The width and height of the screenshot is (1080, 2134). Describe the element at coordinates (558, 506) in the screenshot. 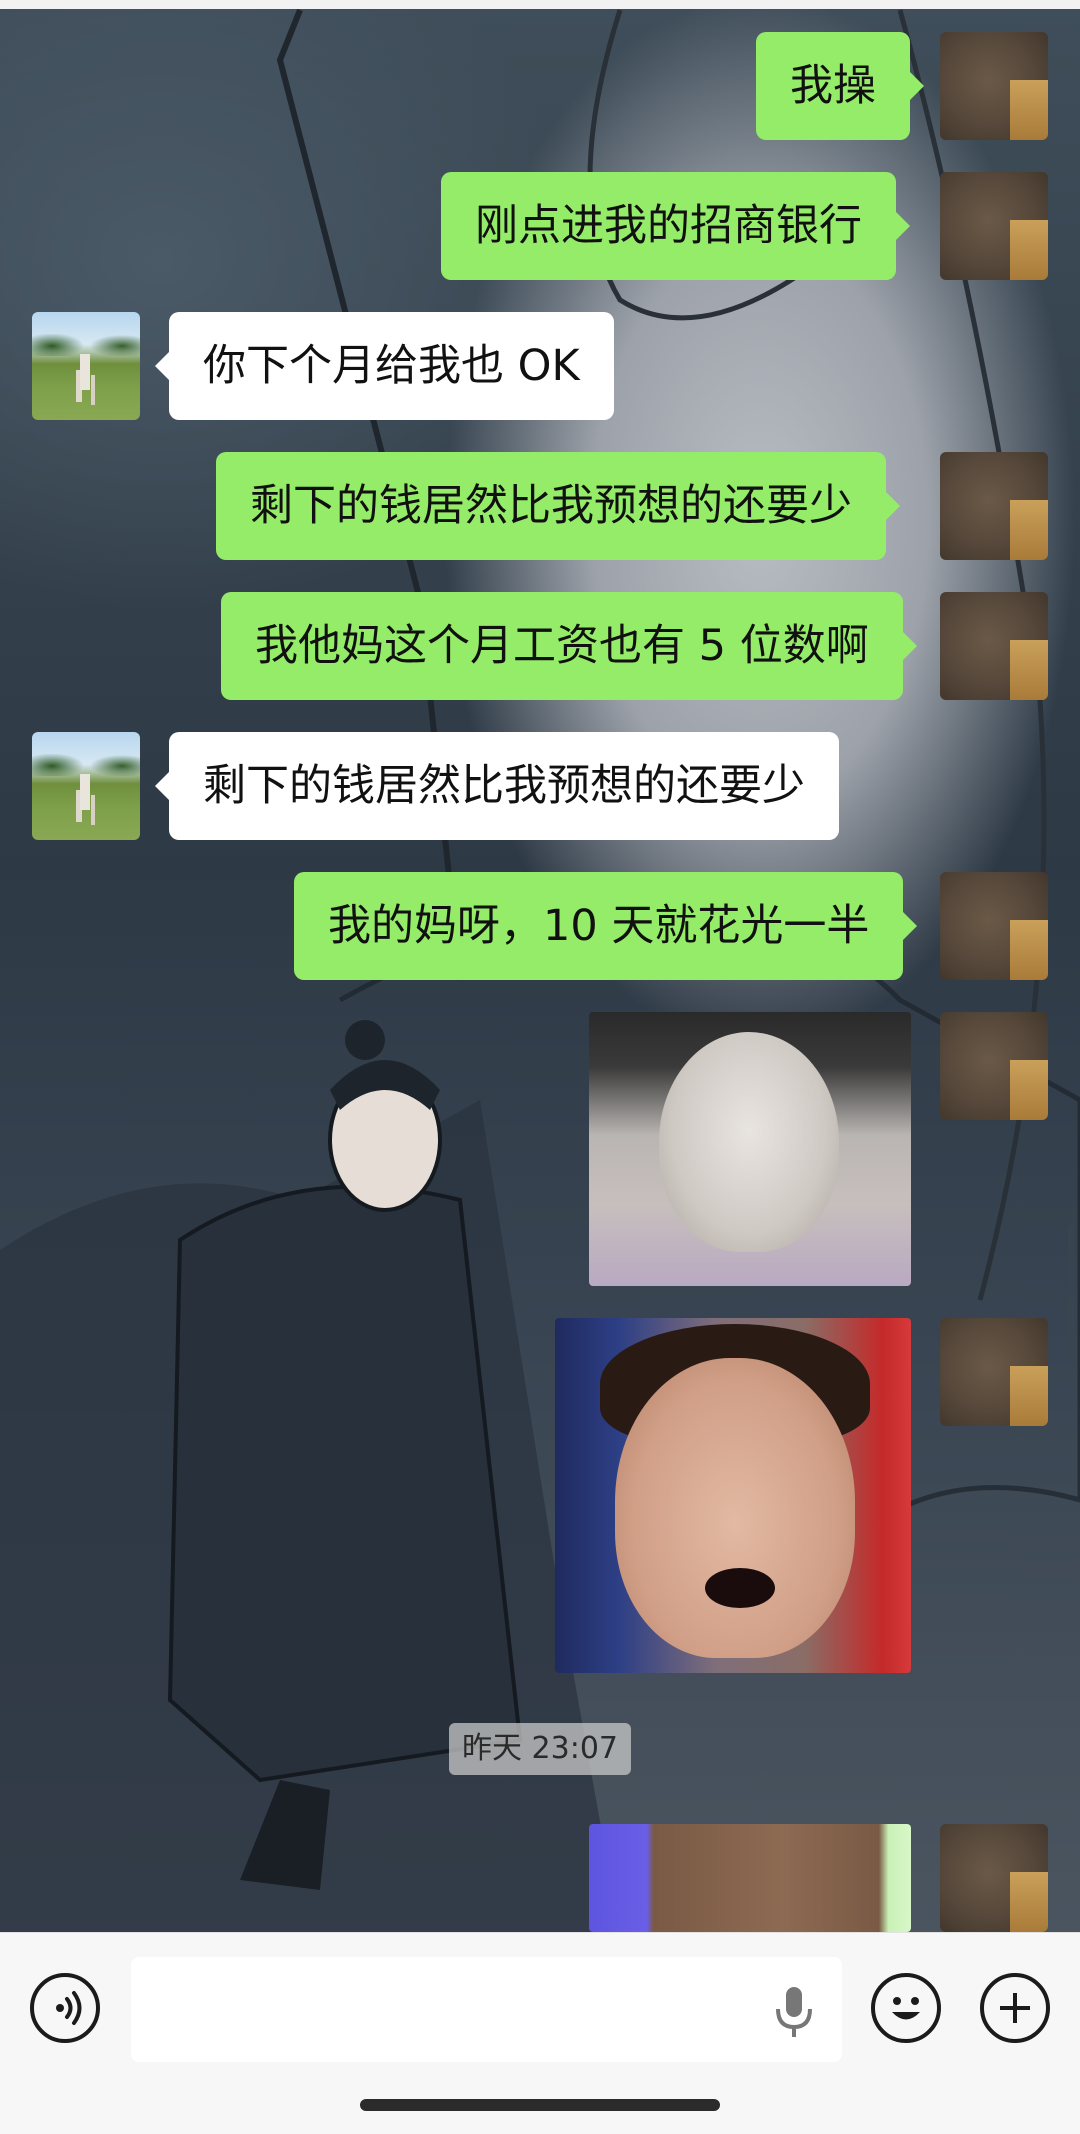

I see `message-bubble-sent: 剩下的钱居然比我预想的还要少` at that location.